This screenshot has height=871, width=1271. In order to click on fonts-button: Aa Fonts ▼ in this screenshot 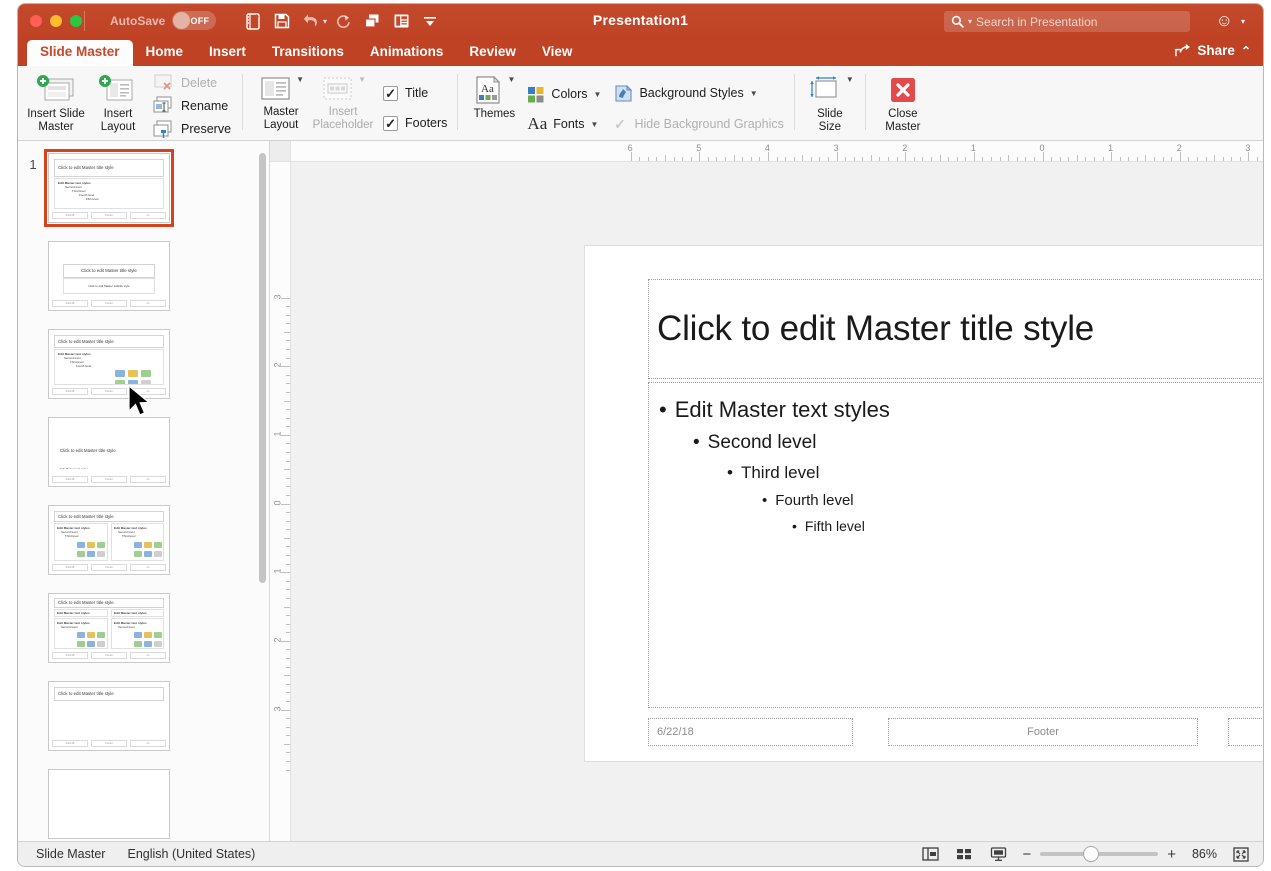, I will do `click(564, 124)`.